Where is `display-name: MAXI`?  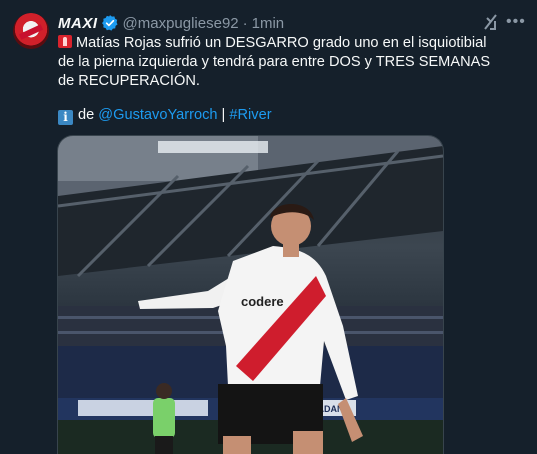 display-name: MAXI is located at coordinates (78, 23).